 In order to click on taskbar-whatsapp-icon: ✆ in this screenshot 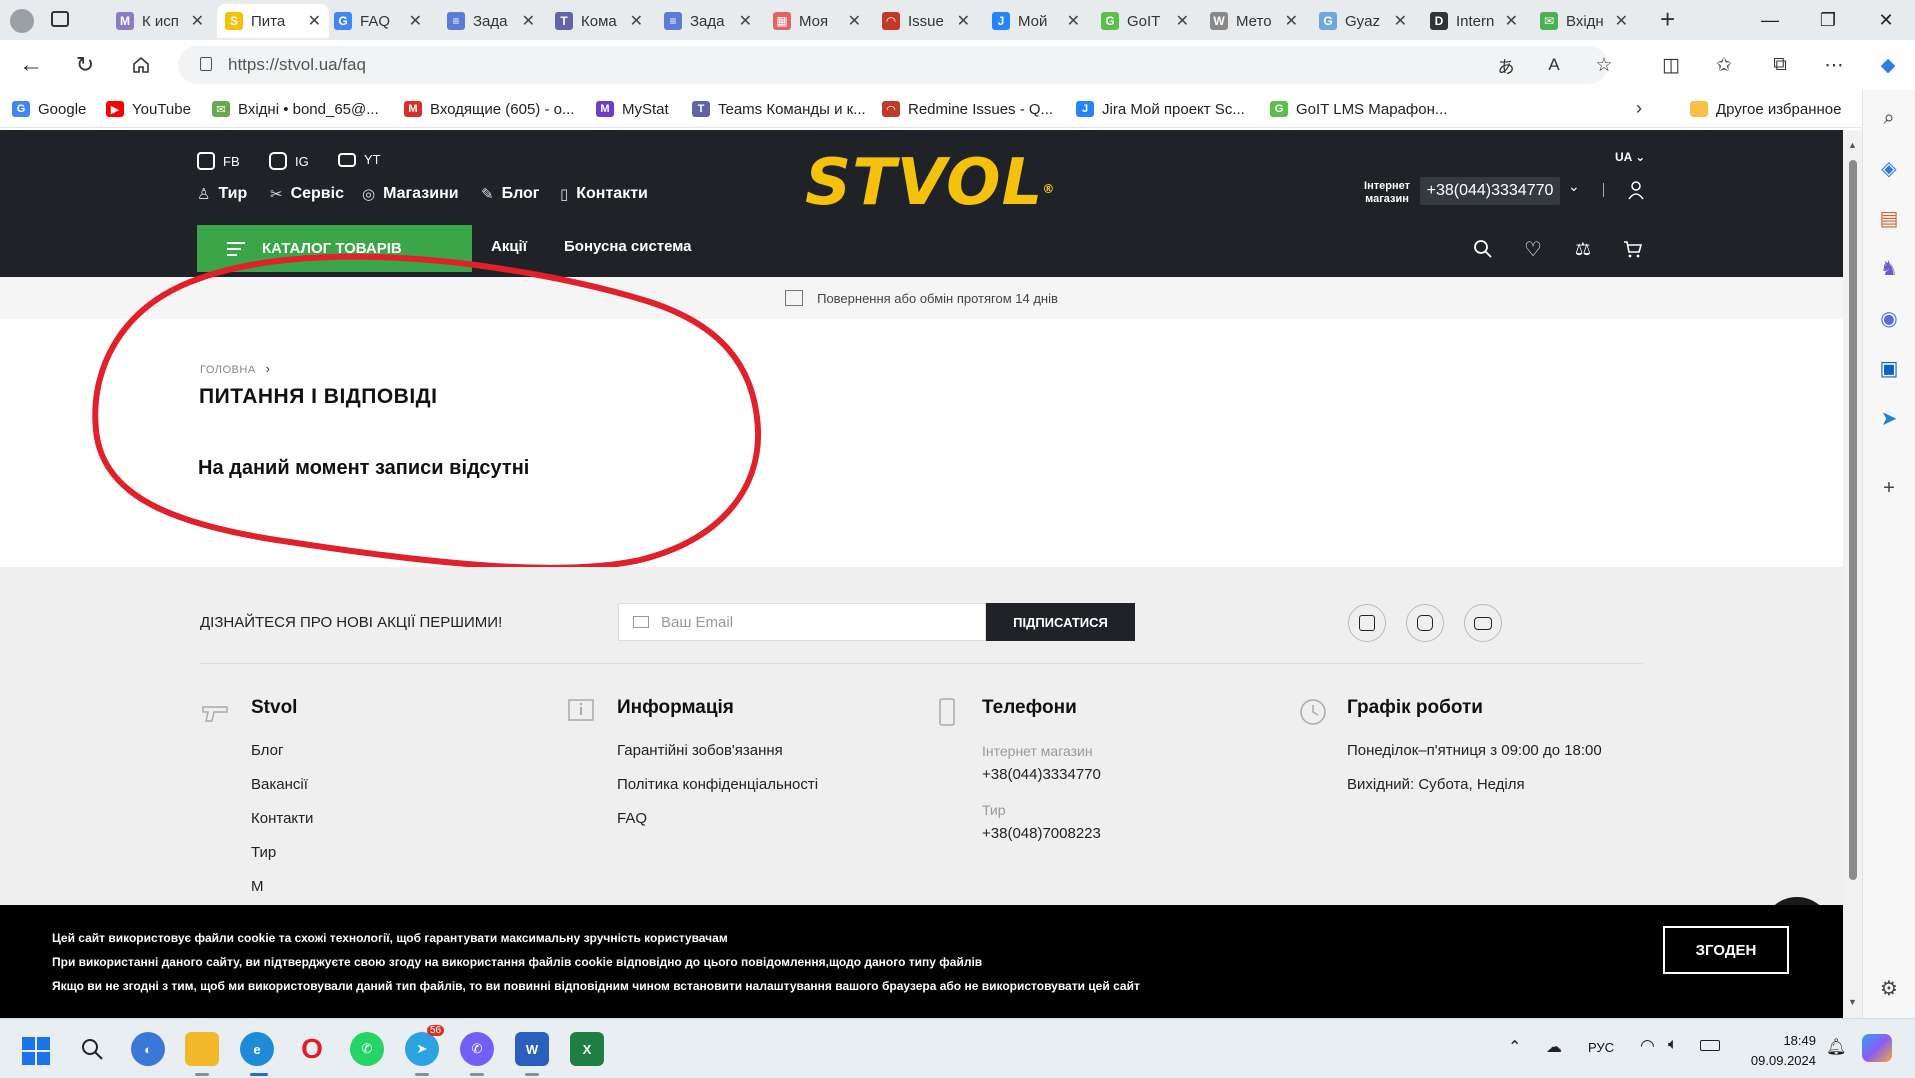, I will do `click(367, 1049)`.